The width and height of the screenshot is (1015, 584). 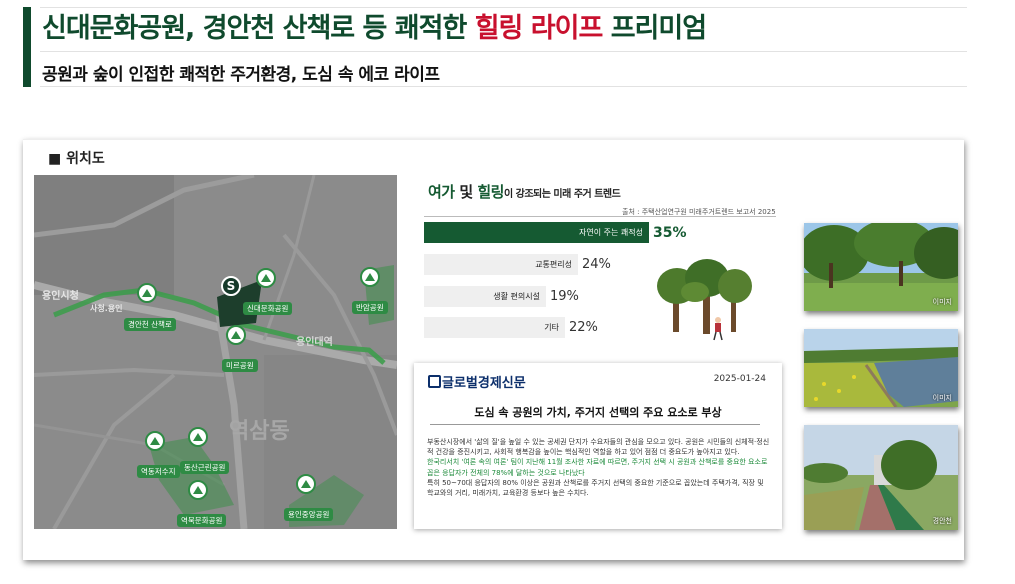 I want to click on news-headline: 도심 속 공원의 가치, 주거지 선택의 주요 요소로 부상, so click(x=598, y=412).